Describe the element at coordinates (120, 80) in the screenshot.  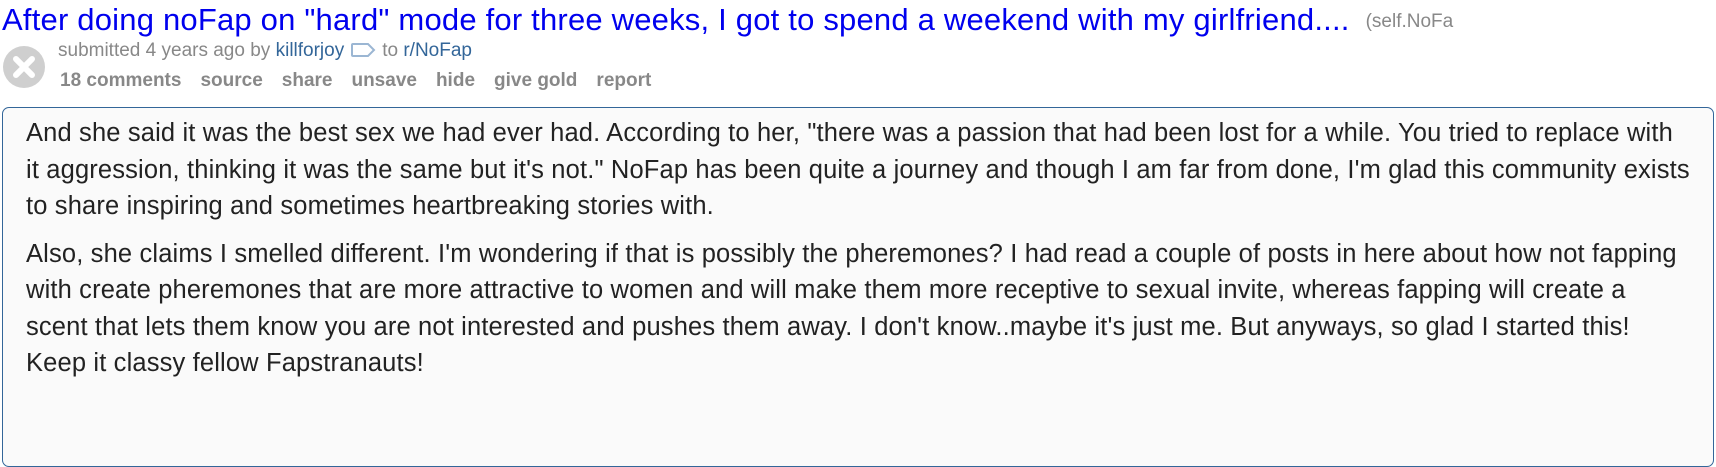
I see `comments-button: 18 comments` at that location.